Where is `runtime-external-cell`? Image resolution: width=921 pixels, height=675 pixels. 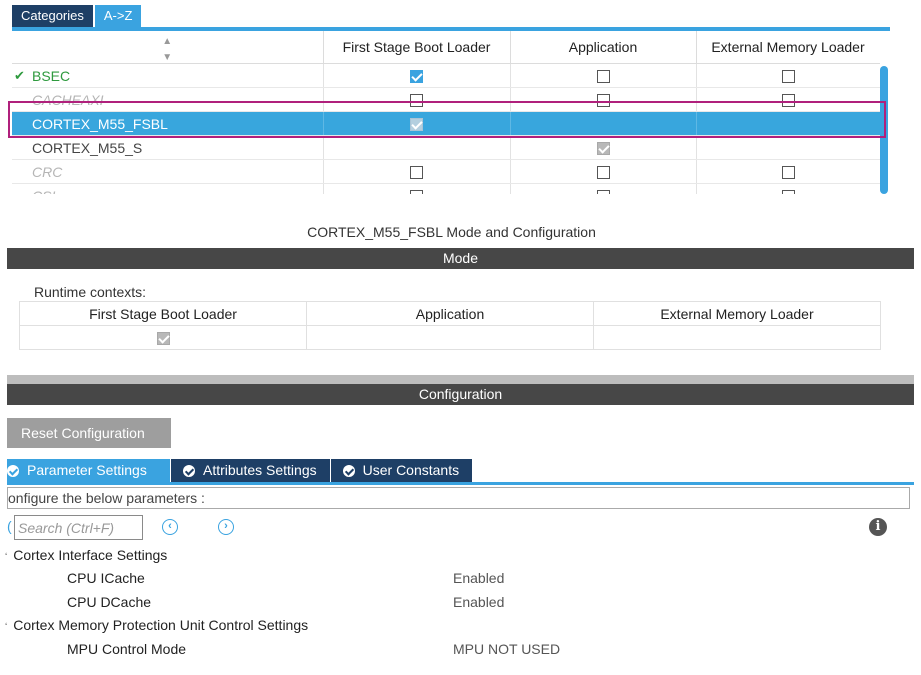 runtime-external-cell is located at coordinates (737, 337).